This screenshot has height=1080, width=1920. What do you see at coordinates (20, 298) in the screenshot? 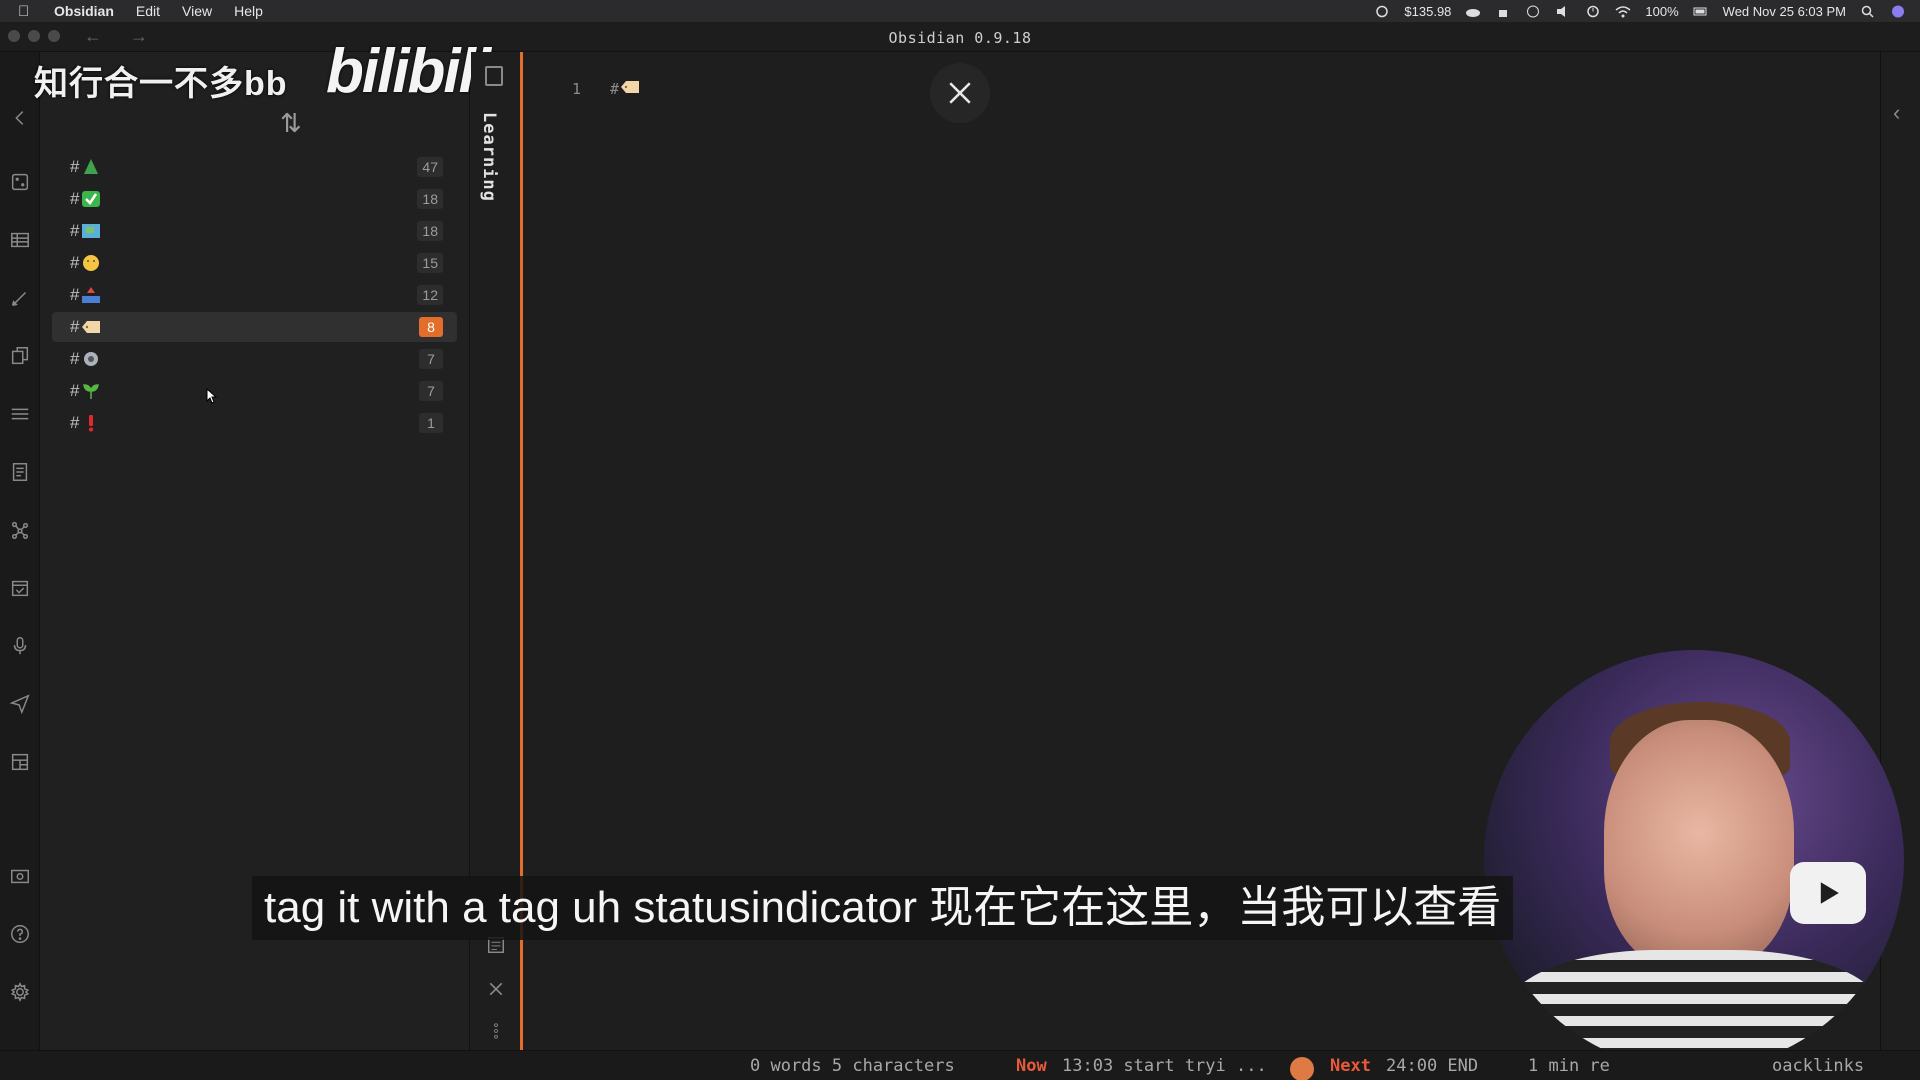
I see `pencil-icon` at bounding box center [20, 298].